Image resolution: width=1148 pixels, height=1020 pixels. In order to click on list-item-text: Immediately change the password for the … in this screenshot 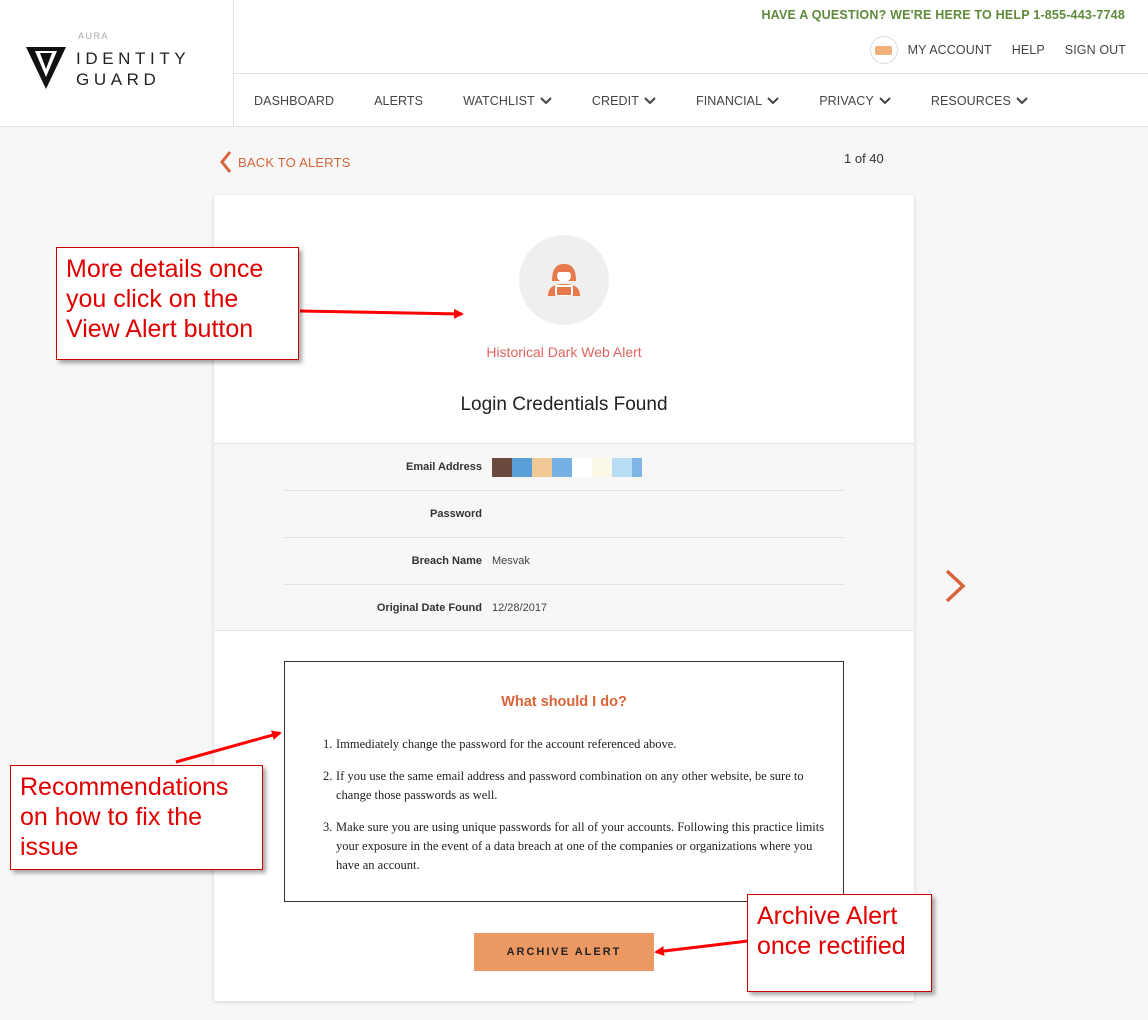, I will do `click(506, 744)`.